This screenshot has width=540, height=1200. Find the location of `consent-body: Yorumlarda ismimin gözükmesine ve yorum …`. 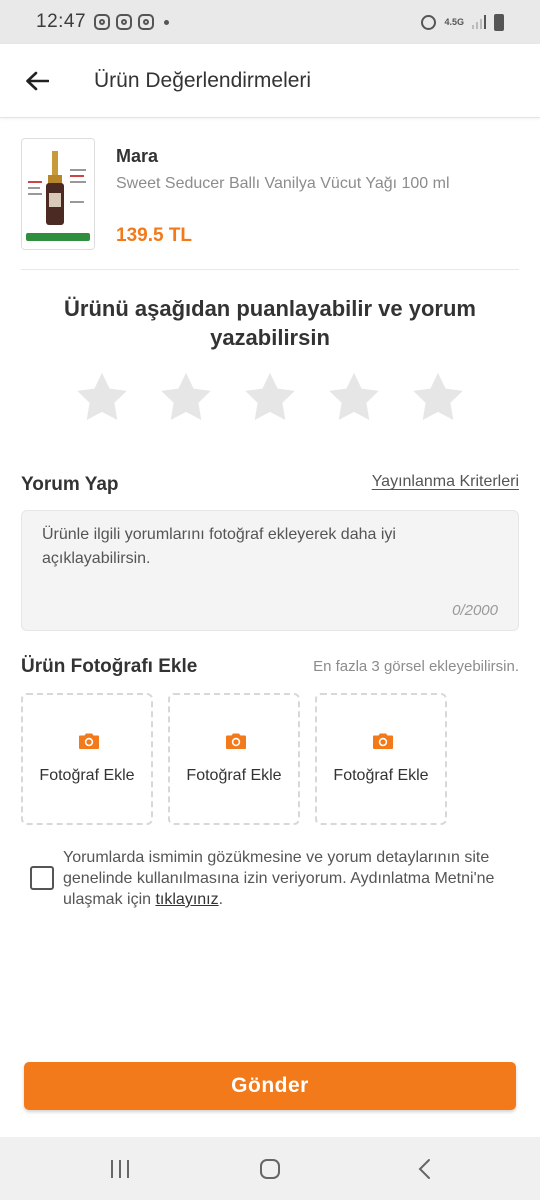

consent-body: Yorumlarda ismimin gözükmesine ve yorum … is located at coordinates (279, 878).